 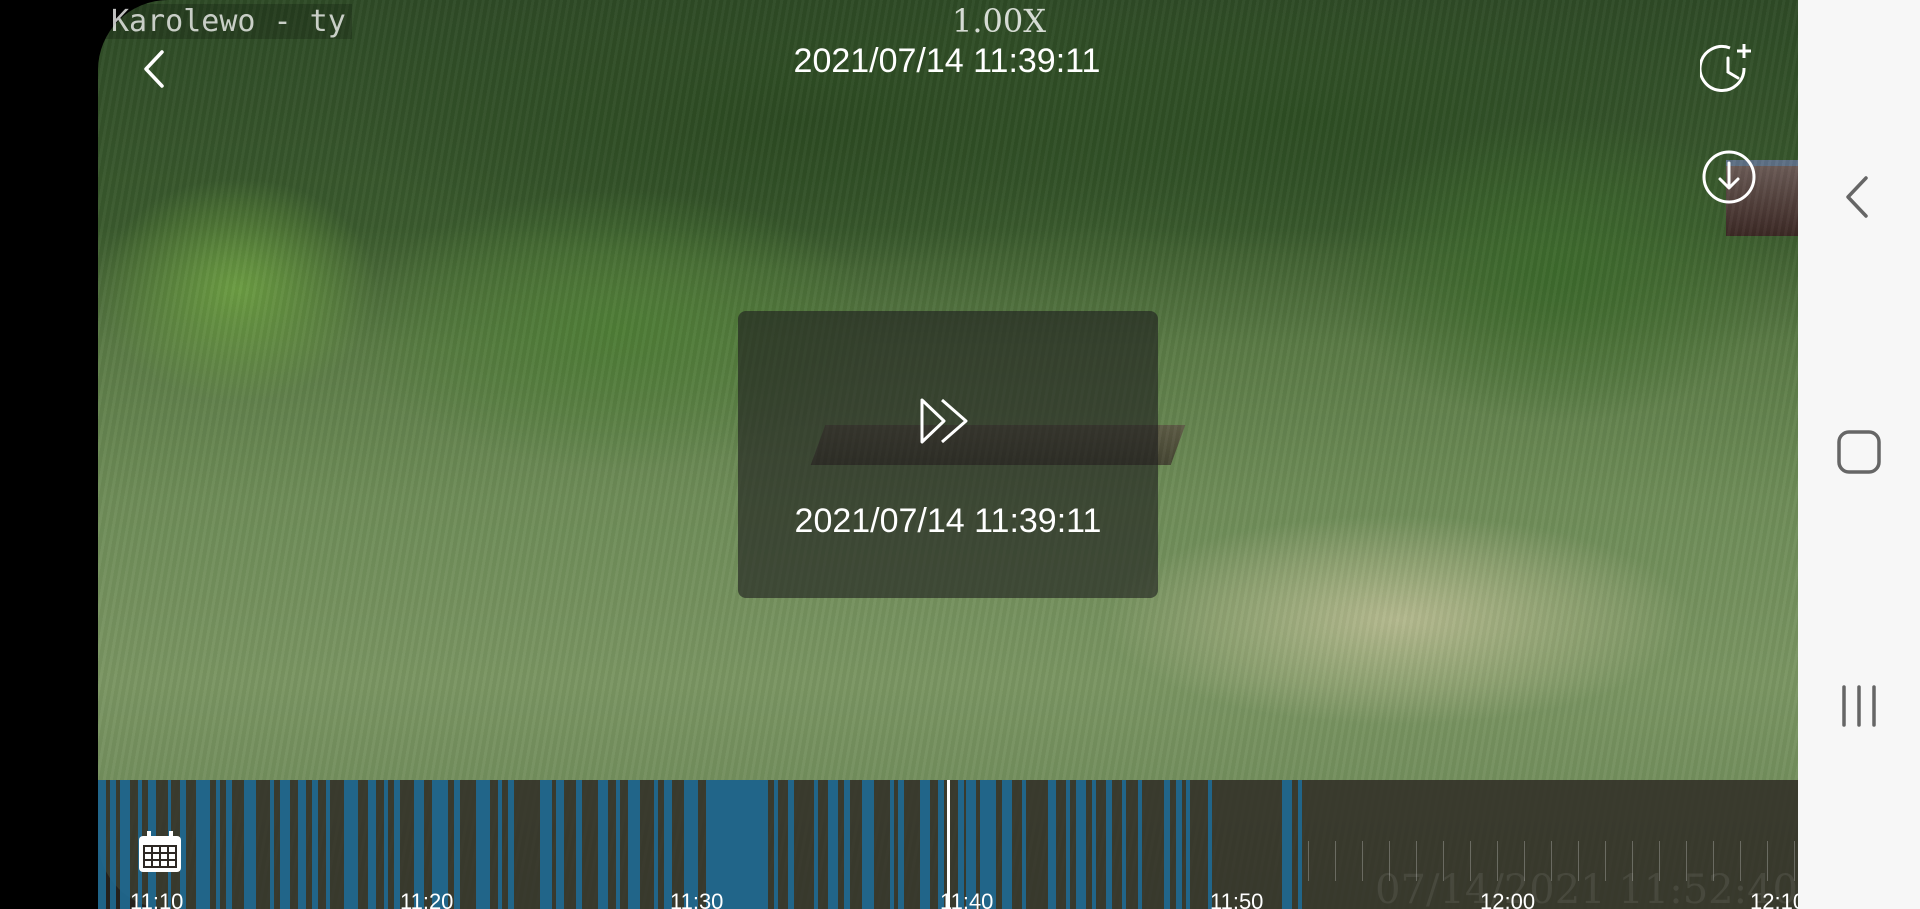 I want to click on playback-timestamp: 2021/07/14 11:39:11, so click(x=947, y=61).